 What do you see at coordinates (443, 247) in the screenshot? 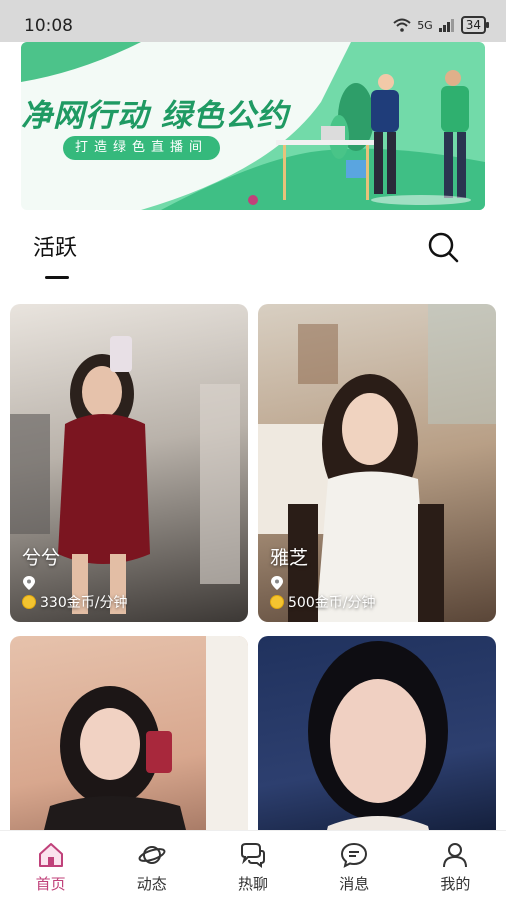
I see `search-icon` at bounding box center [443, 247].